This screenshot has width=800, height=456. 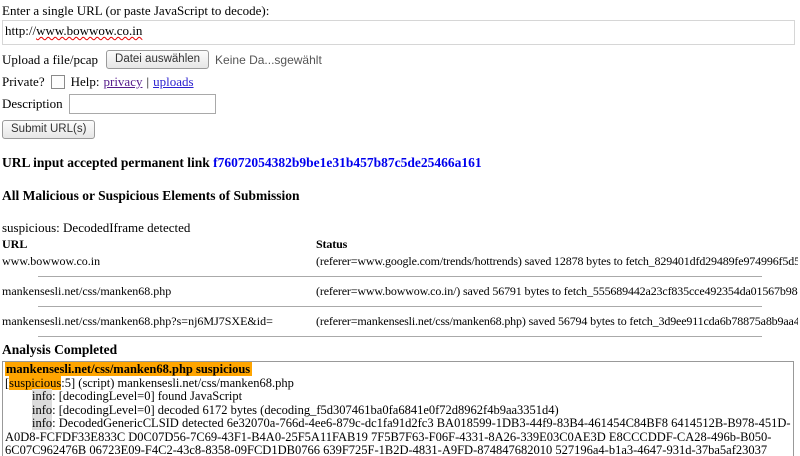 I want to click on column-header-url: URL, so click(x=15, y=244).